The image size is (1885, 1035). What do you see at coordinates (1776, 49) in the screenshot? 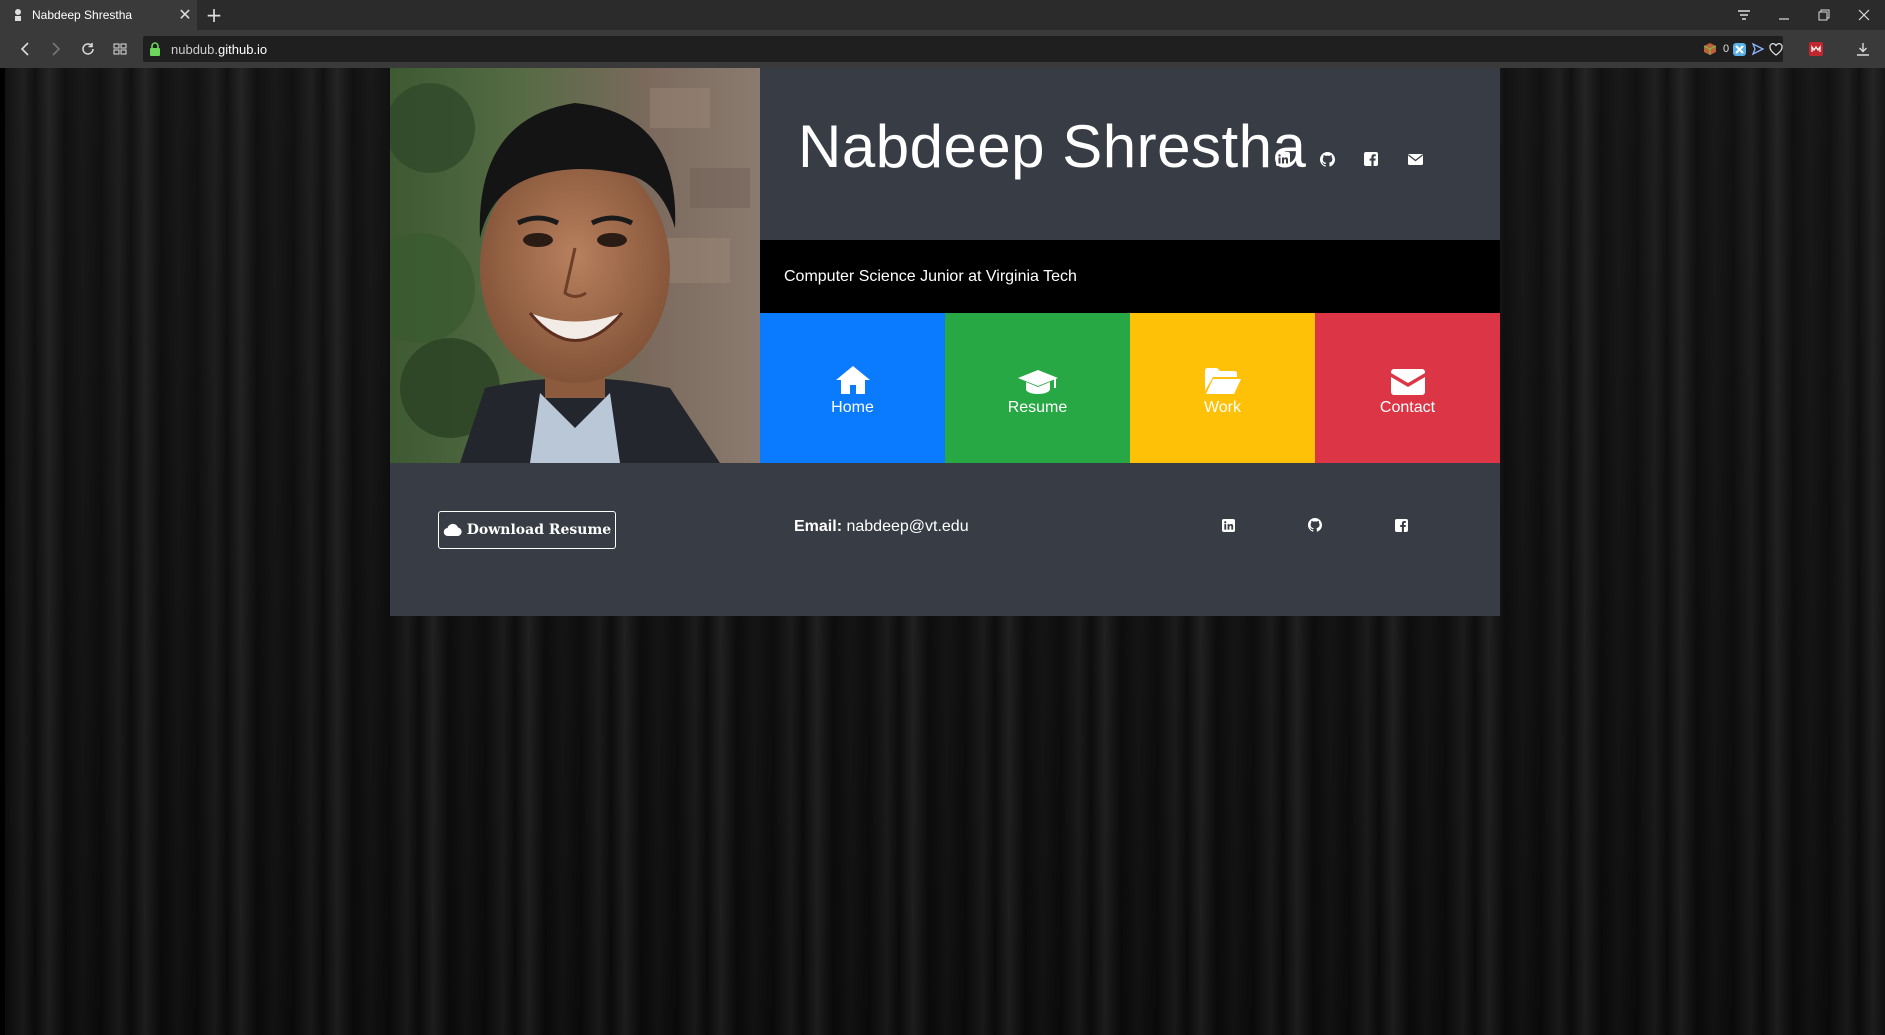
I see `heart-icon` at bounding box center [1776, 49].